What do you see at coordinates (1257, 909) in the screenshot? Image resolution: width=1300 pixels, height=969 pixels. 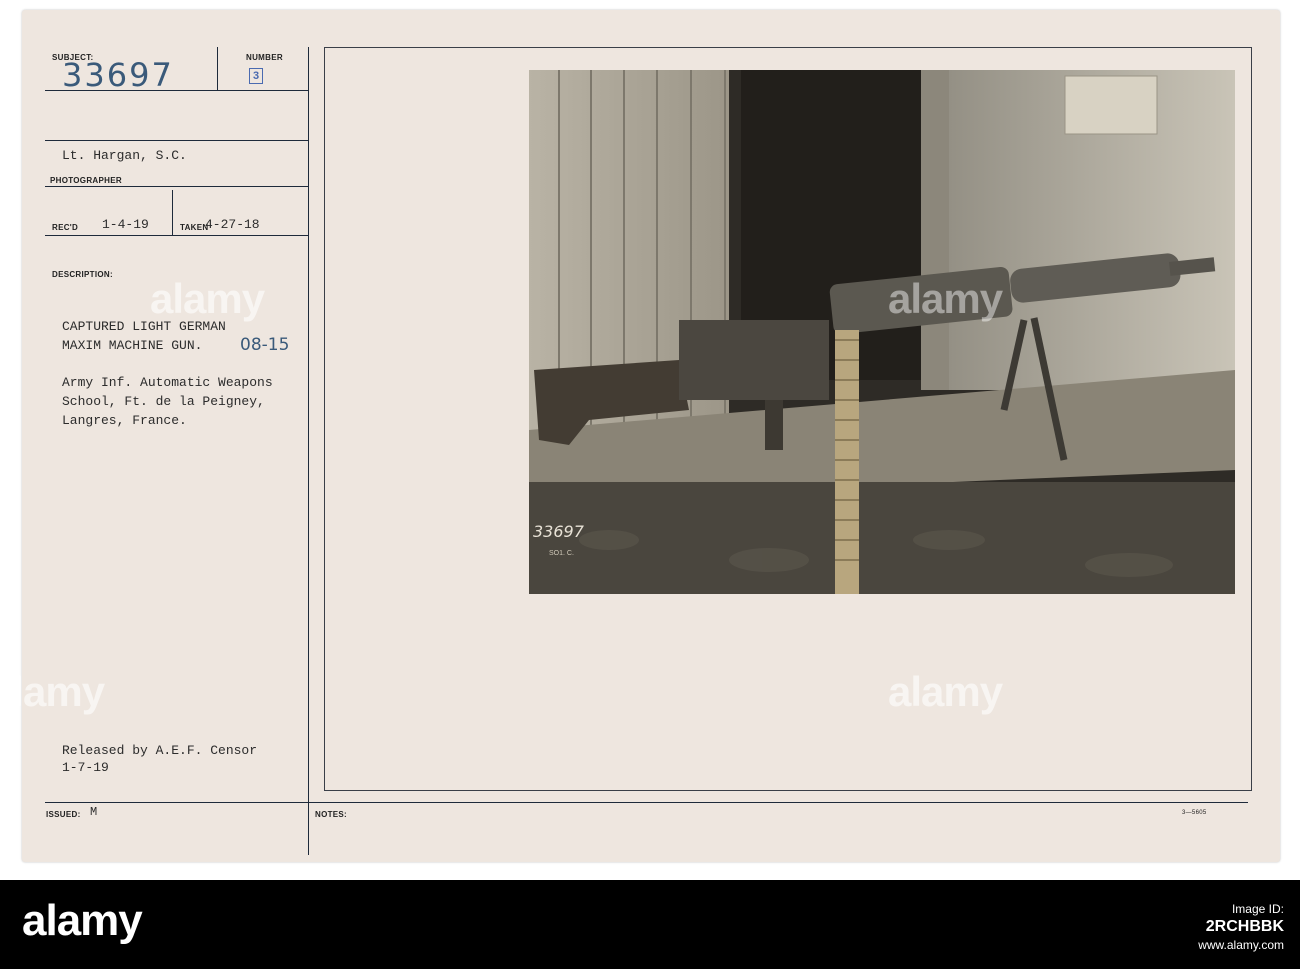 I see `image-id-label: Image ID:` at bounding box center [1257, 909].